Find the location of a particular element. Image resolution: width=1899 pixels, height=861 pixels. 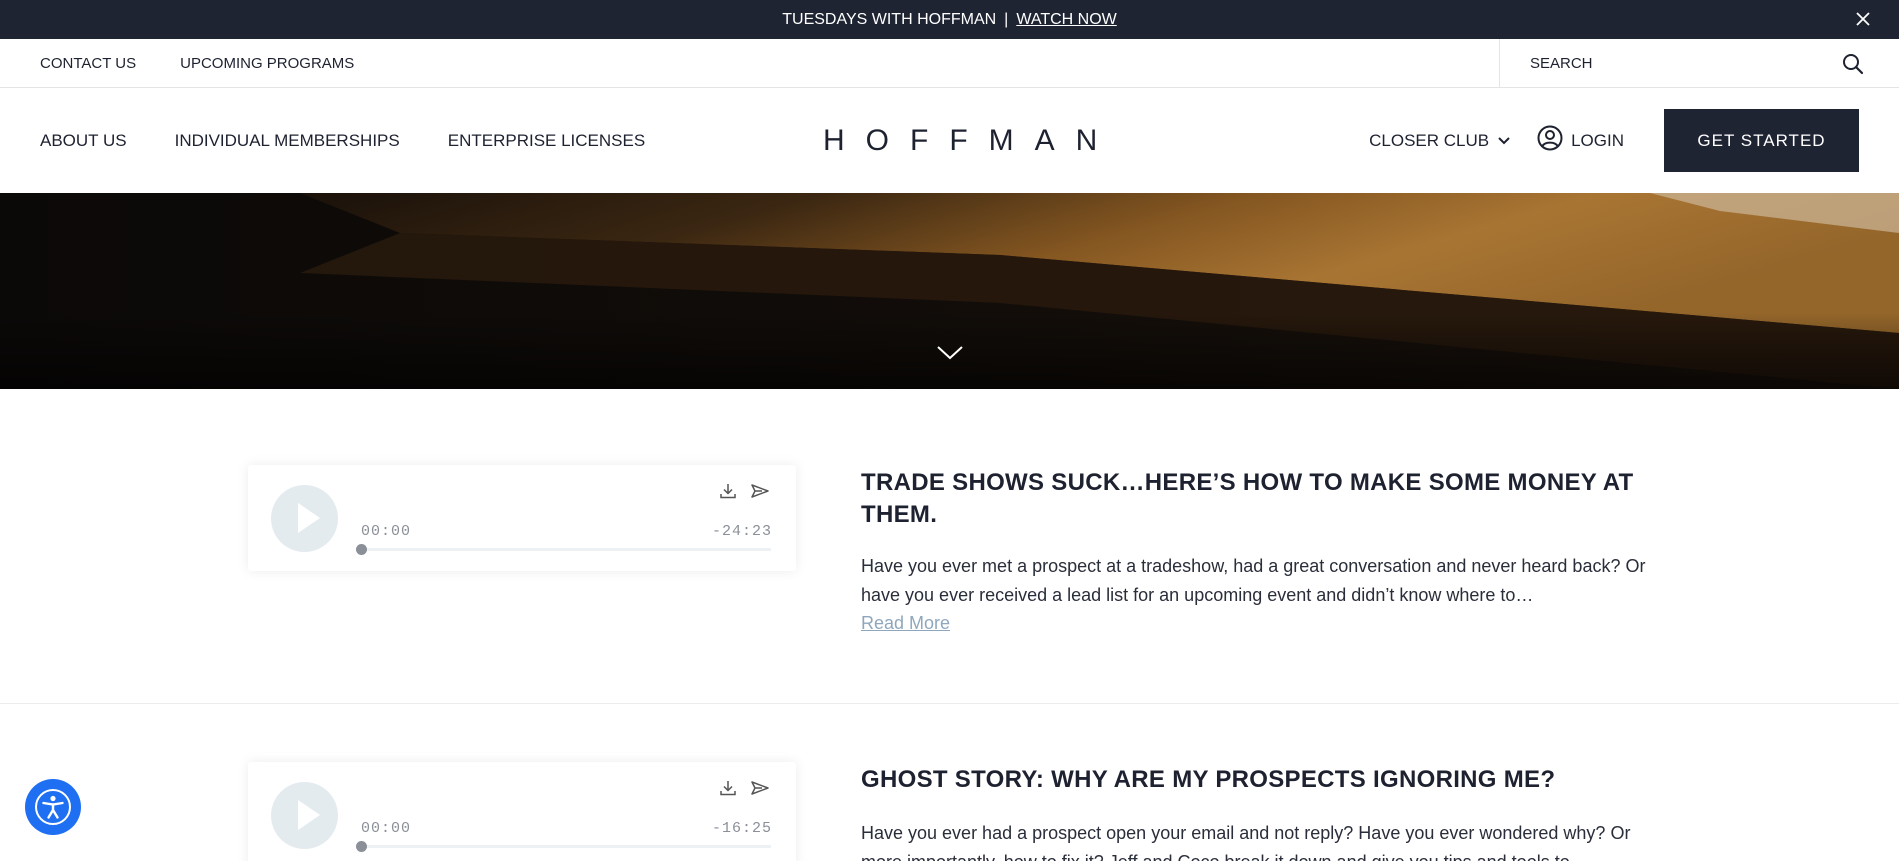

remaining-time: -16:25 is located at coordinates (741, 828).